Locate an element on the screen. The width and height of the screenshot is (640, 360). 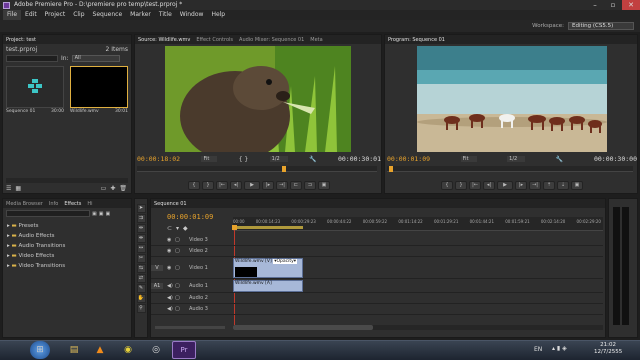
workspace-select: Editing (CS5.5) is located at coordinates (601, 26).